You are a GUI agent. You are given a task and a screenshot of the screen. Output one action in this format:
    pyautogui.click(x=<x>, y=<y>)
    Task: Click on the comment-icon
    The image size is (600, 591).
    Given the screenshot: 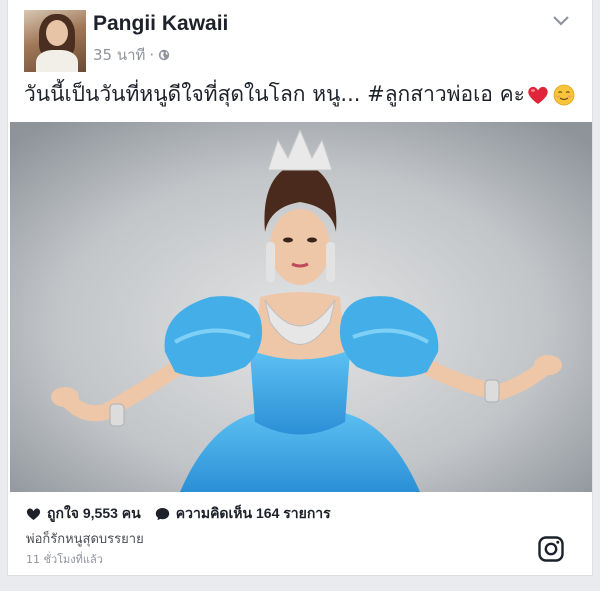 What is the action you would take?
    pyautogui.click(x=162, y=514)
    